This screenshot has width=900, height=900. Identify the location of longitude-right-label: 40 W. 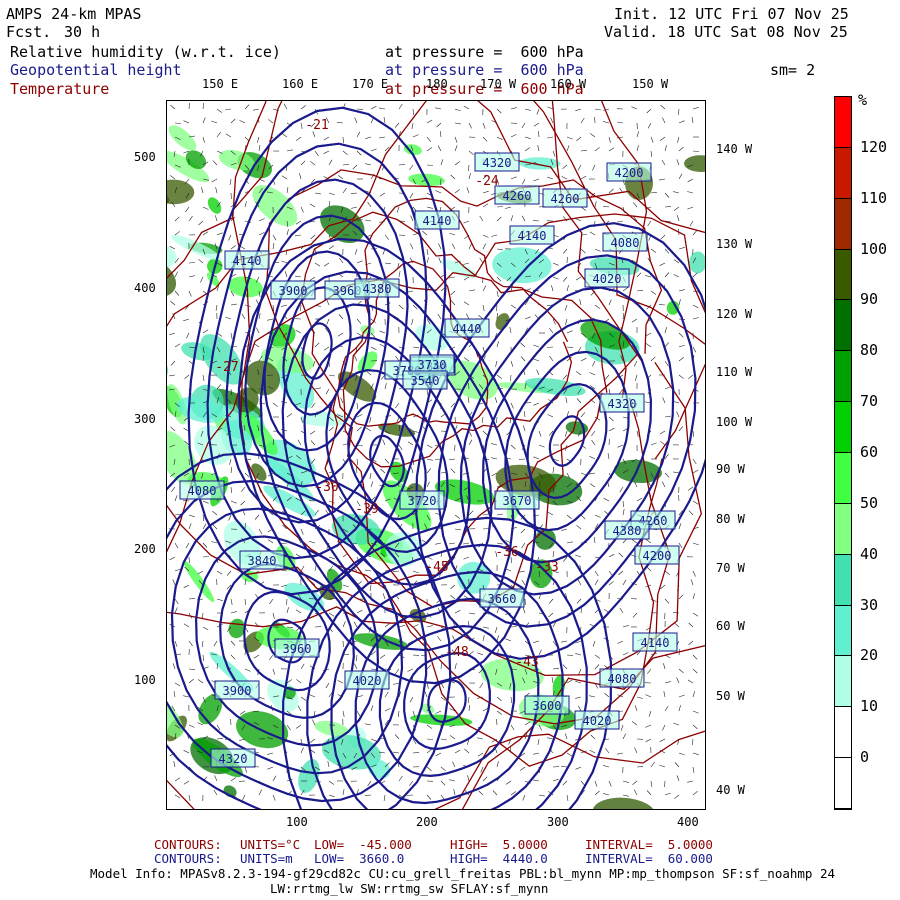
(730, 790).